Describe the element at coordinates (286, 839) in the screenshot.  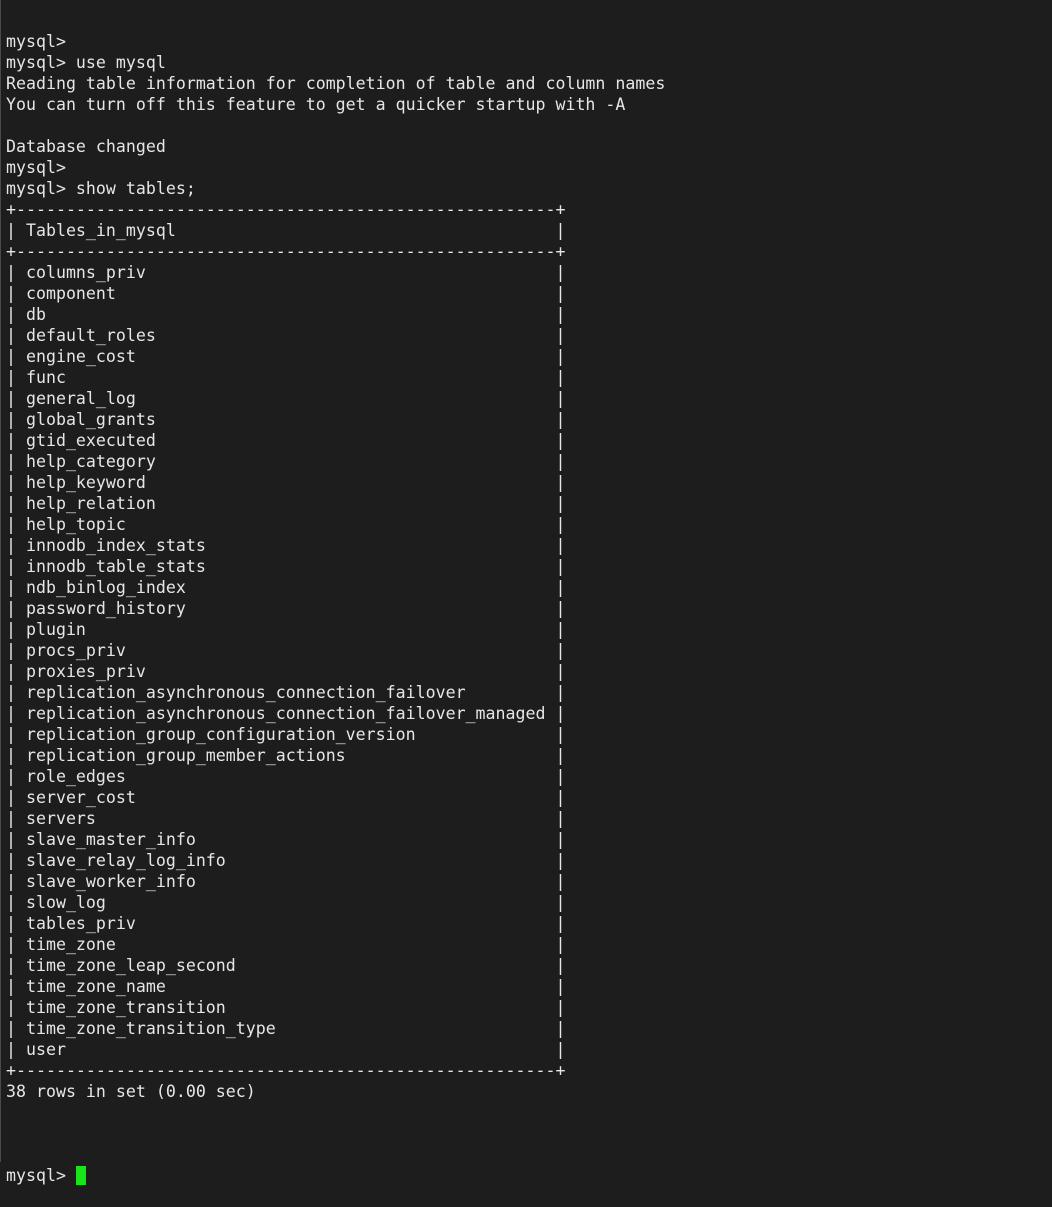
I see `terminal-line: | slave_master_info |` at that location.